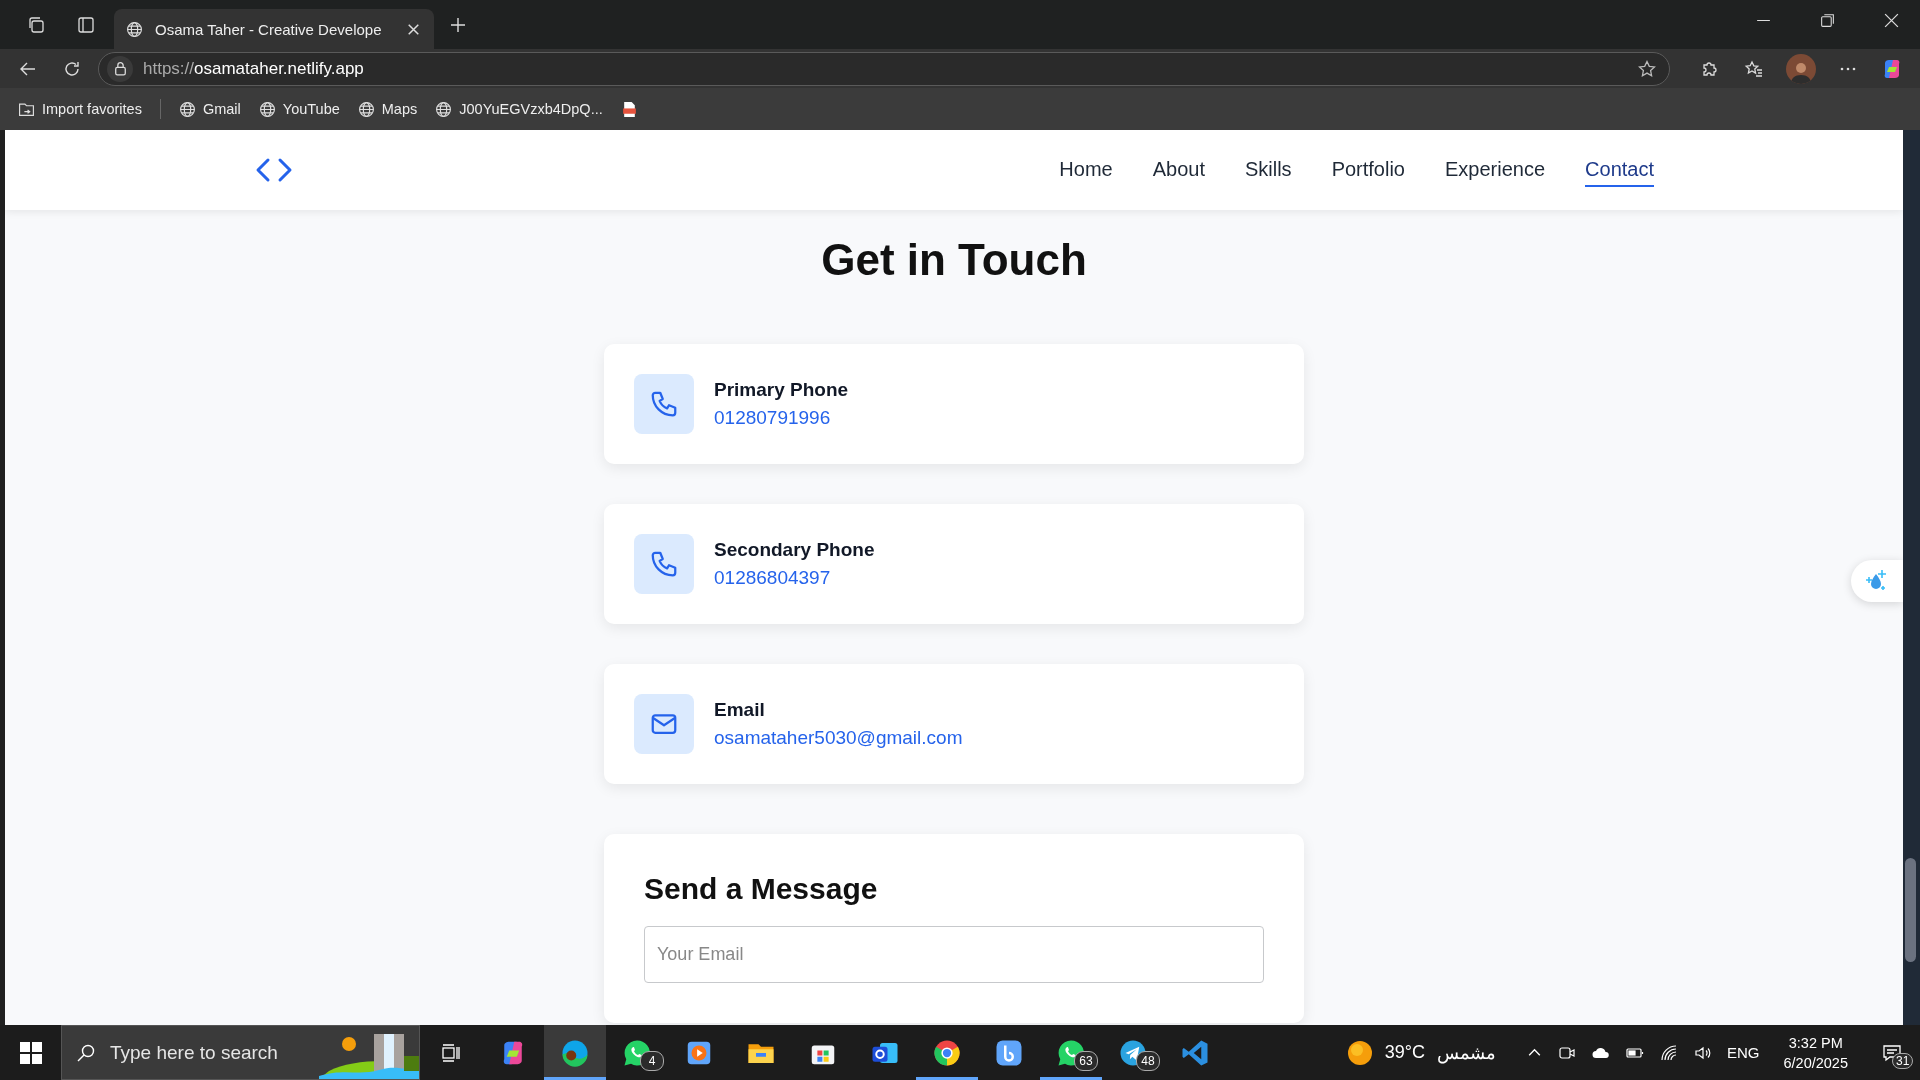  What do you see at coordinates (772, 578) in the screenshot?
I see `phone-number-link: 01286804397` at bounding box center [772, 578].